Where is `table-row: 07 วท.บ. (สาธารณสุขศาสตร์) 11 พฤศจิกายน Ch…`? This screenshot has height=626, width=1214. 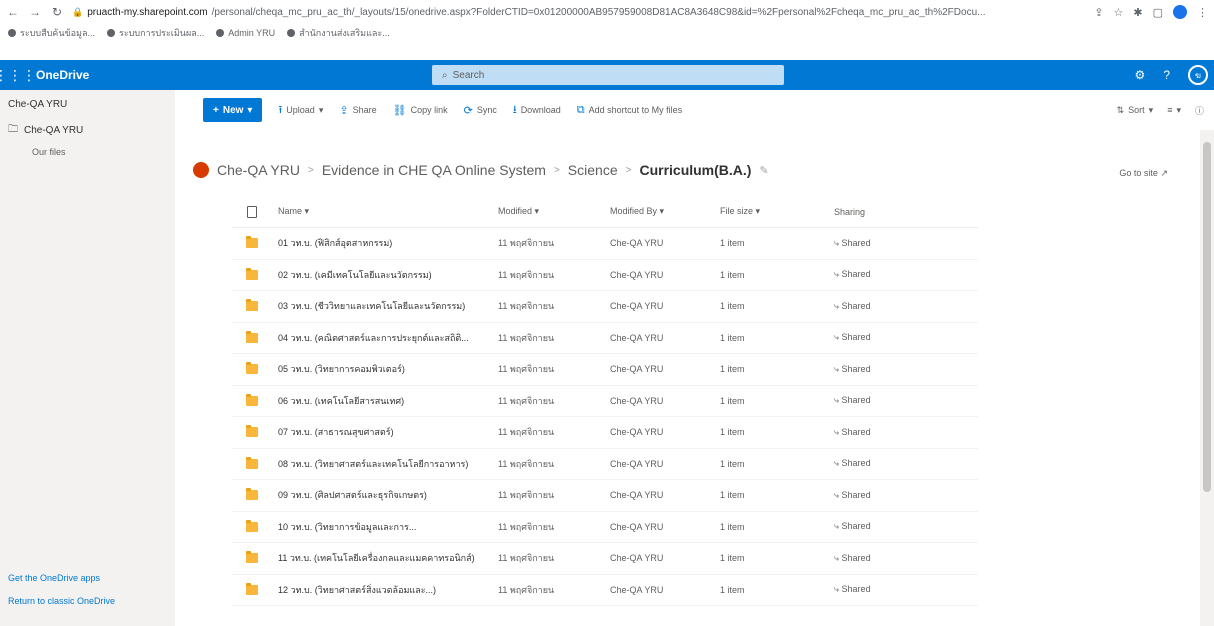 table-row: 07 วท.บ. (สาธารณสุขศาสตร์) 11 พฤศจิกายน Ch… is located at coordinates (605, 433).